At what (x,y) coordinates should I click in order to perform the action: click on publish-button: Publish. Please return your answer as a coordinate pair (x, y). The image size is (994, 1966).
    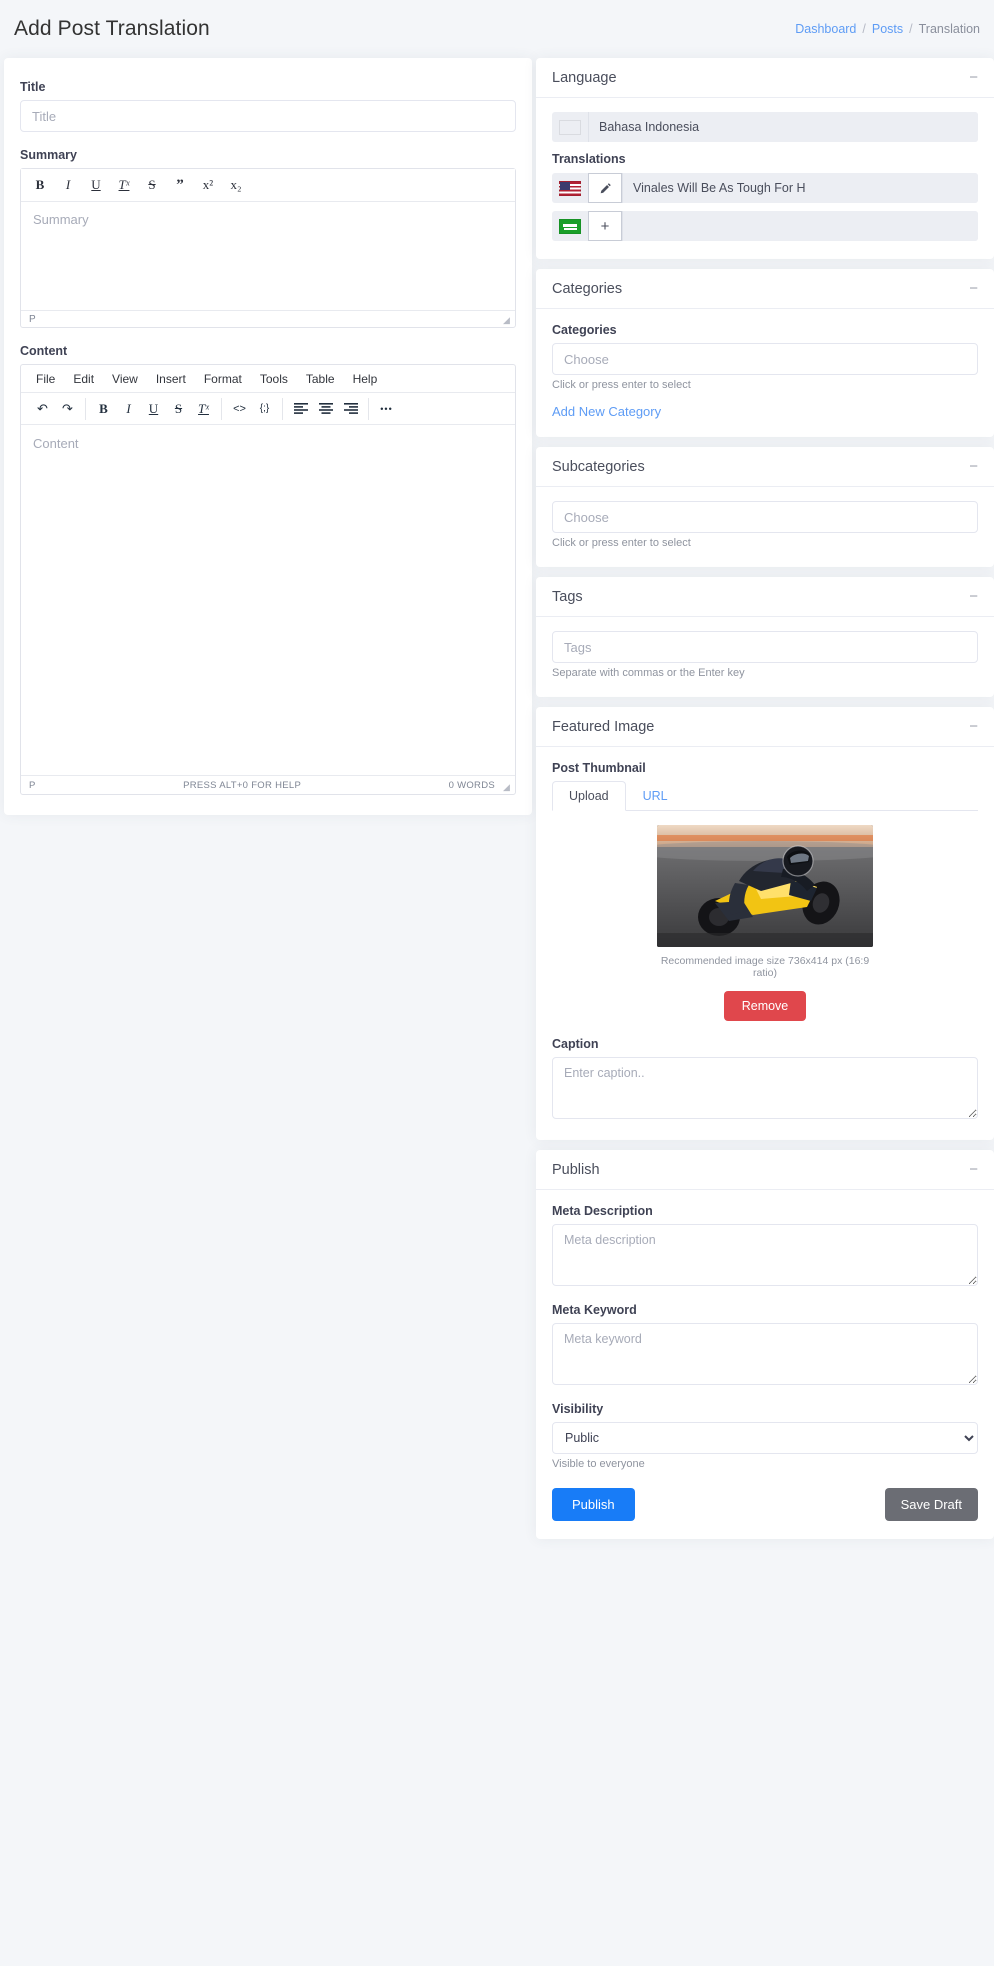
    Looking at the image, I should click on (593, 1504).